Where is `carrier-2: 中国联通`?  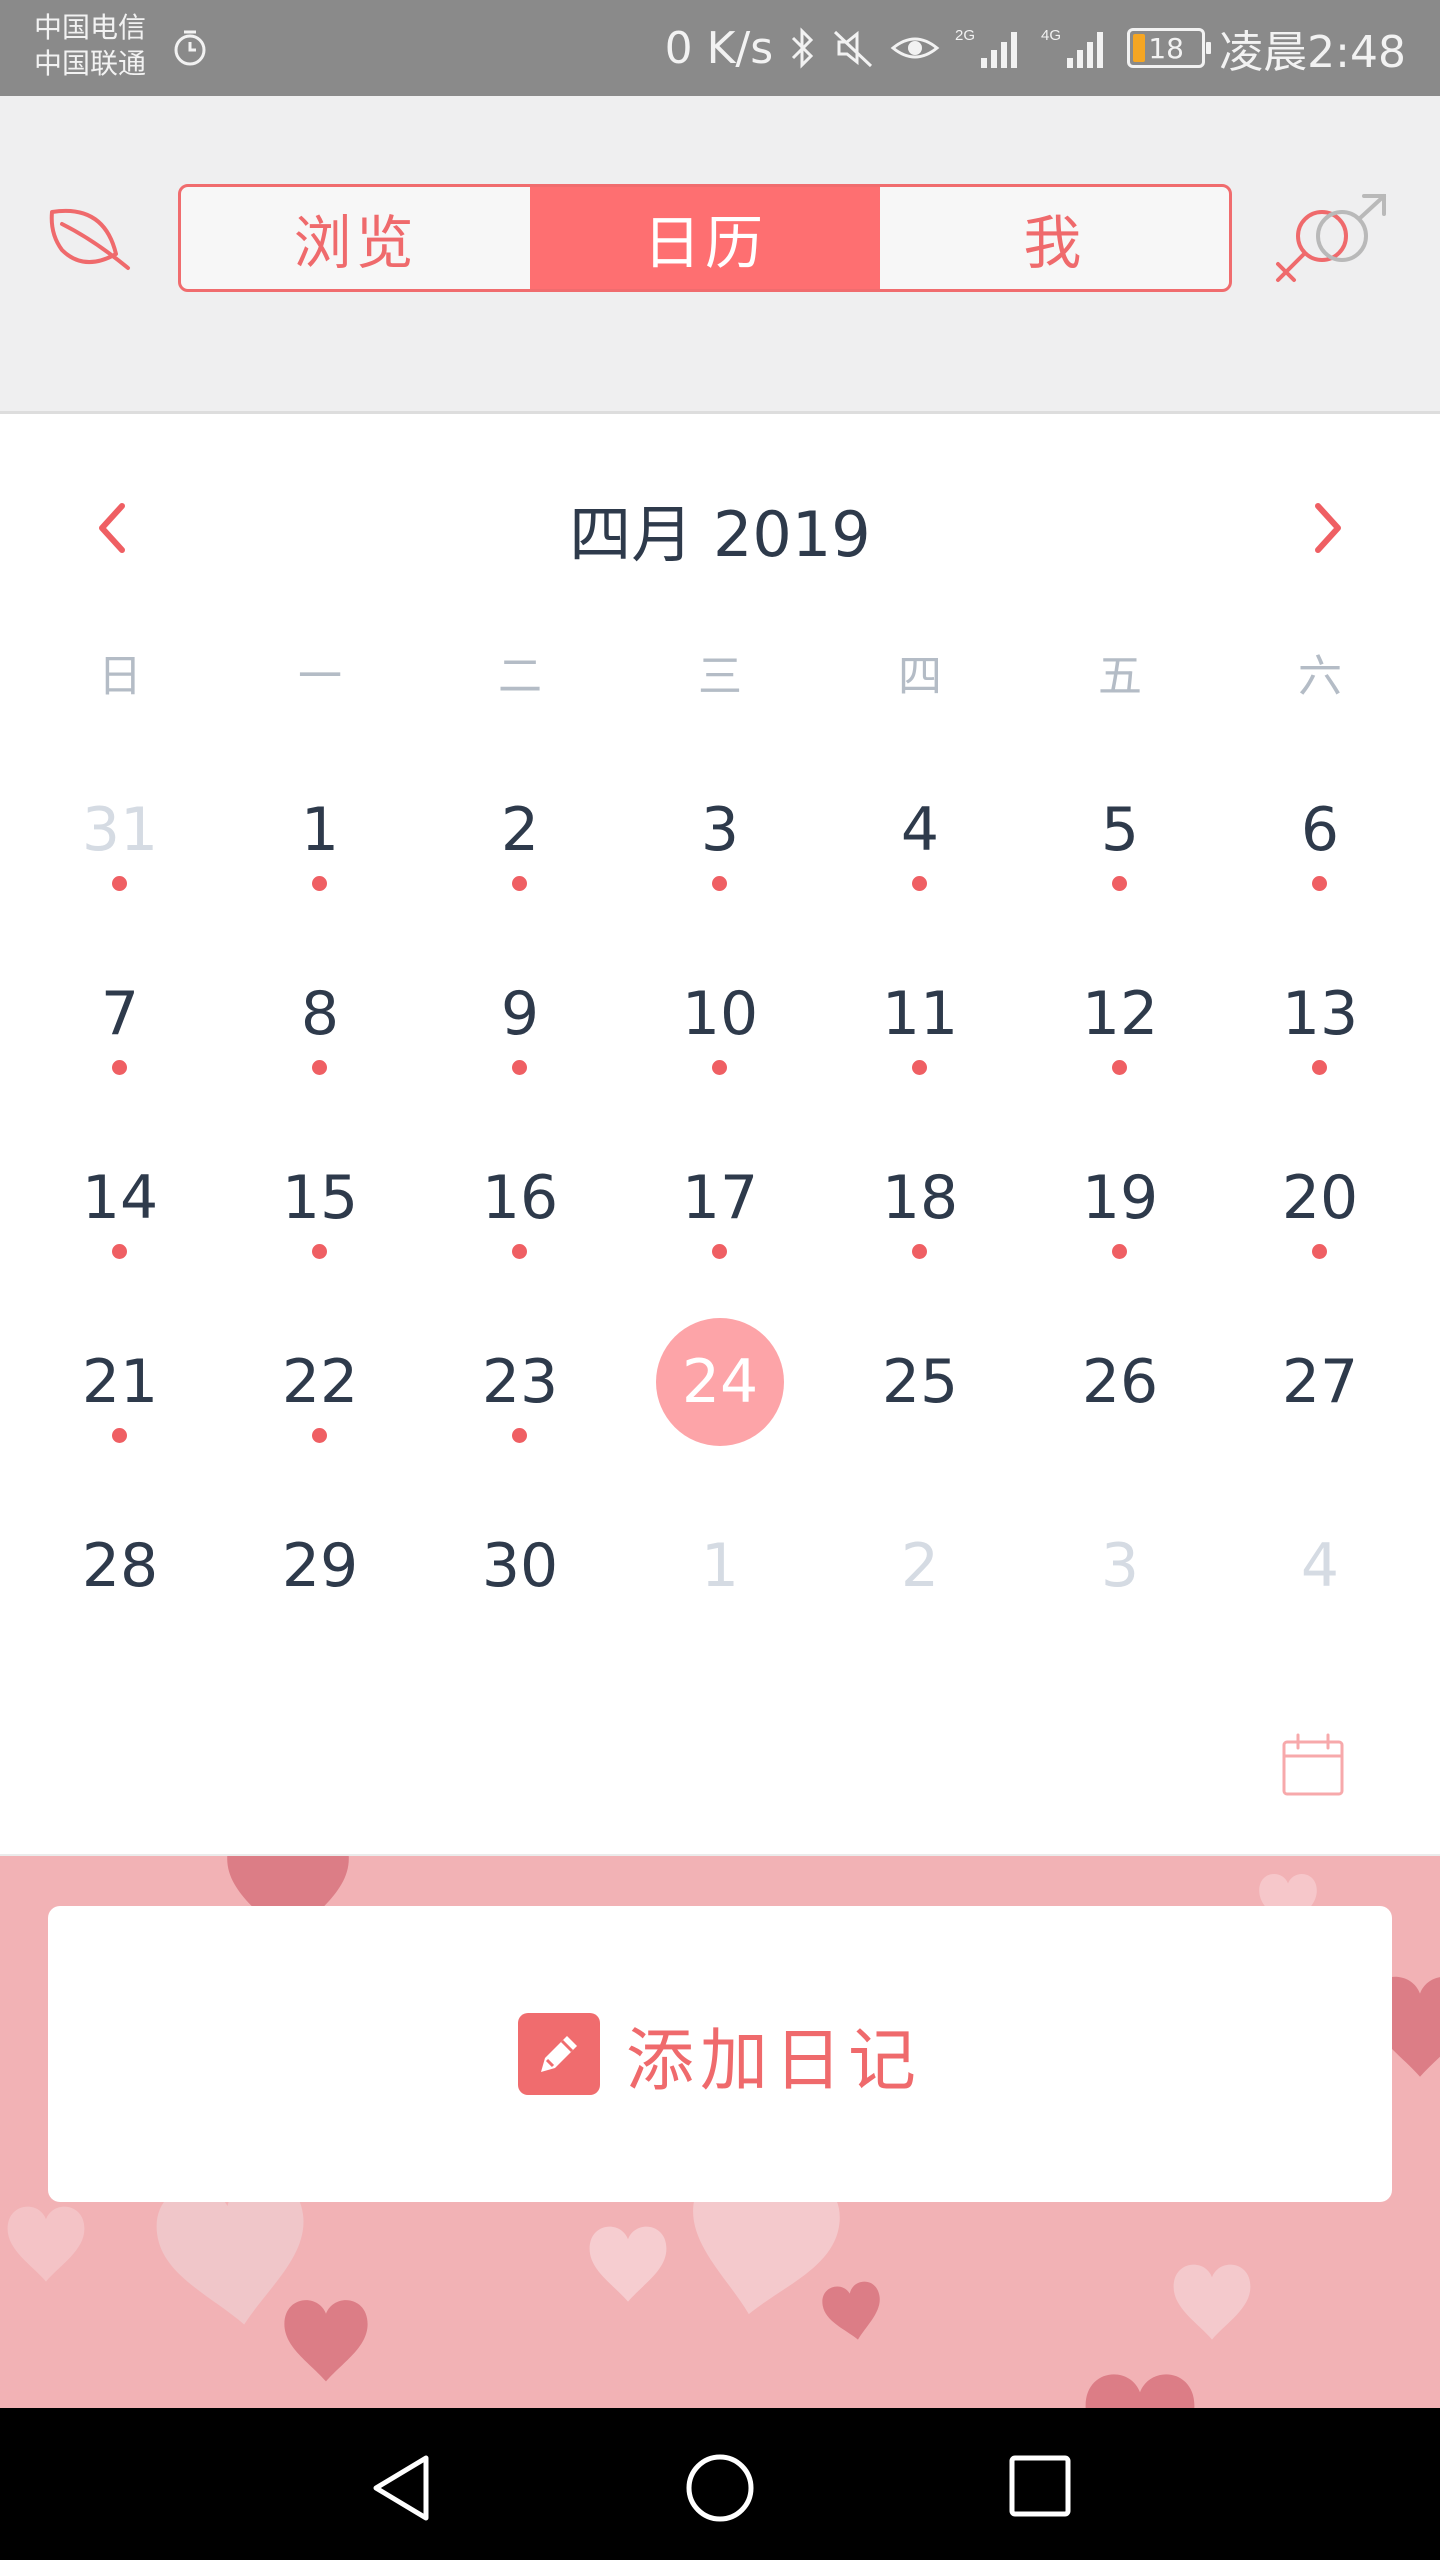
carrier-2: 中国联通 is located at coordinates (90, 63).